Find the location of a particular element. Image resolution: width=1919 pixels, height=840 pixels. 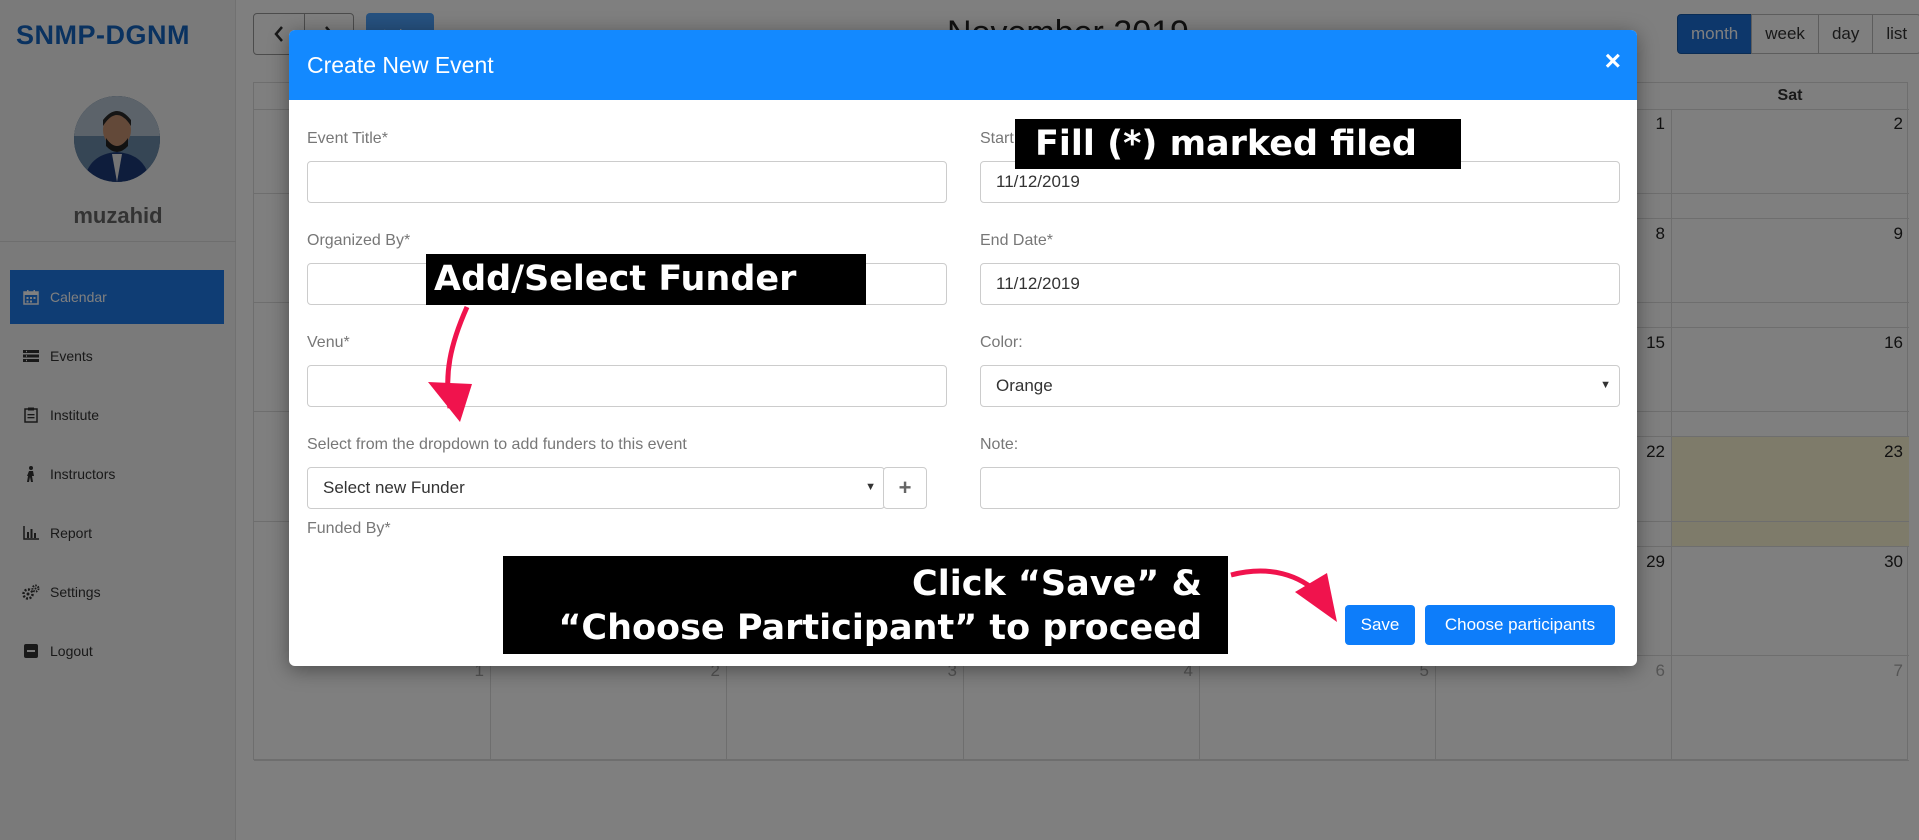

color-select: Orange ▼ is located at coordinates (1300, 386).